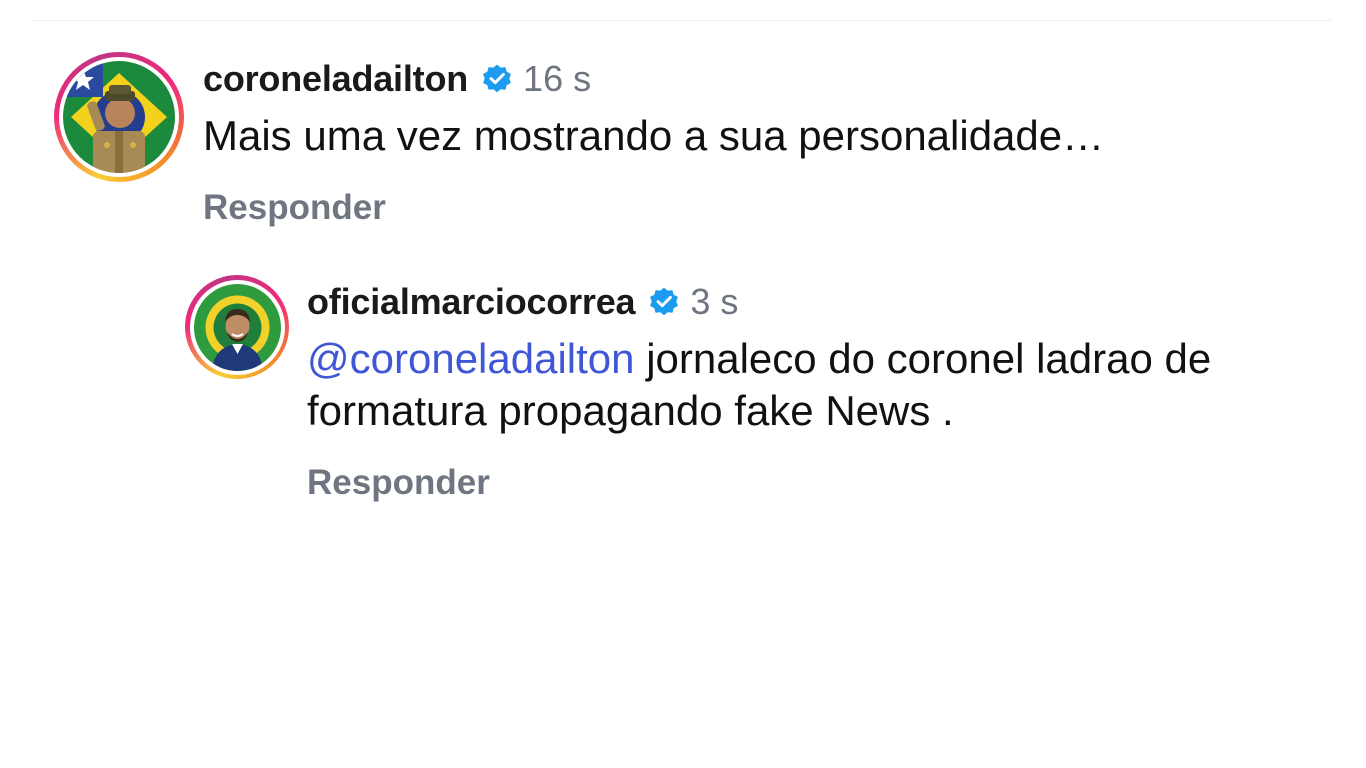 This screenshot has height=768, width=1366. Describe the element at coordinates (682, 20) in the screenshot. I see `divider` at that location.